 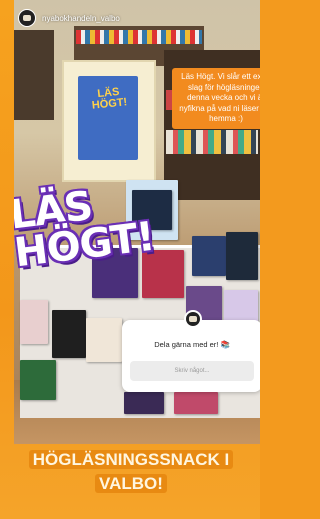 I want to click on caption-text: HÖGLÄSNINGSSNACK I VALBO!, so click(x=131, y=471).